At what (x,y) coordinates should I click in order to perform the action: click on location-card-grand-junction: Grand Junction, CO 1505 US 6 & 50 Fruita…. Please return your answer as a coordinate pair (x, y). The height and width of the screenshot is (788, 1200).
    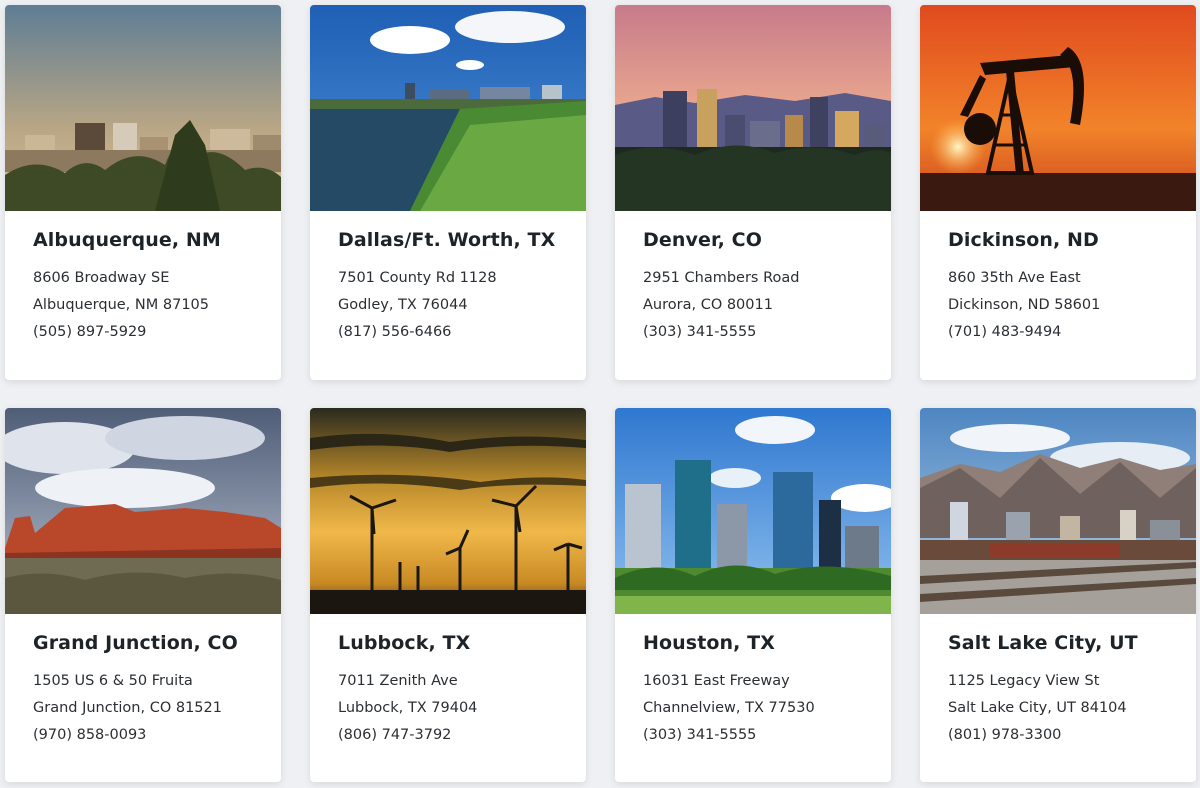
    Looking at the image, I should click on (143, 595).